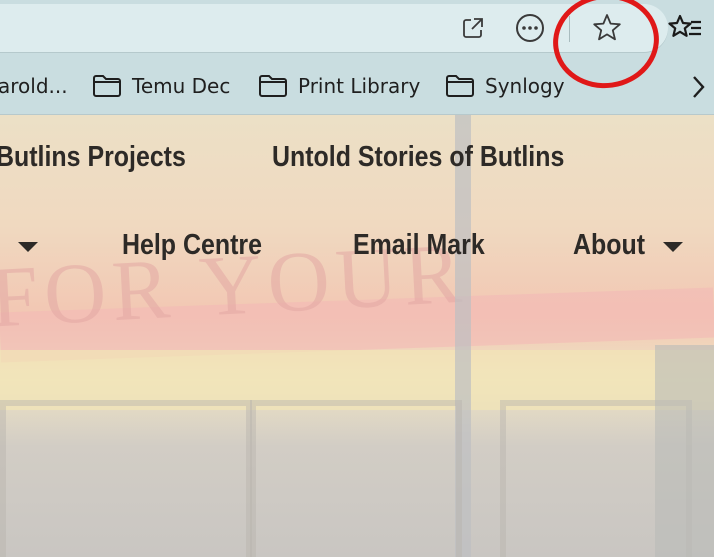 Image resolution: width=714 pixels, height=557 pixels. What do you see at coordinates (418, 157) in the screenshot?
I see `nav-link-untold-stories: Untold Stories of Butlins` at bounding box center [418, 157].